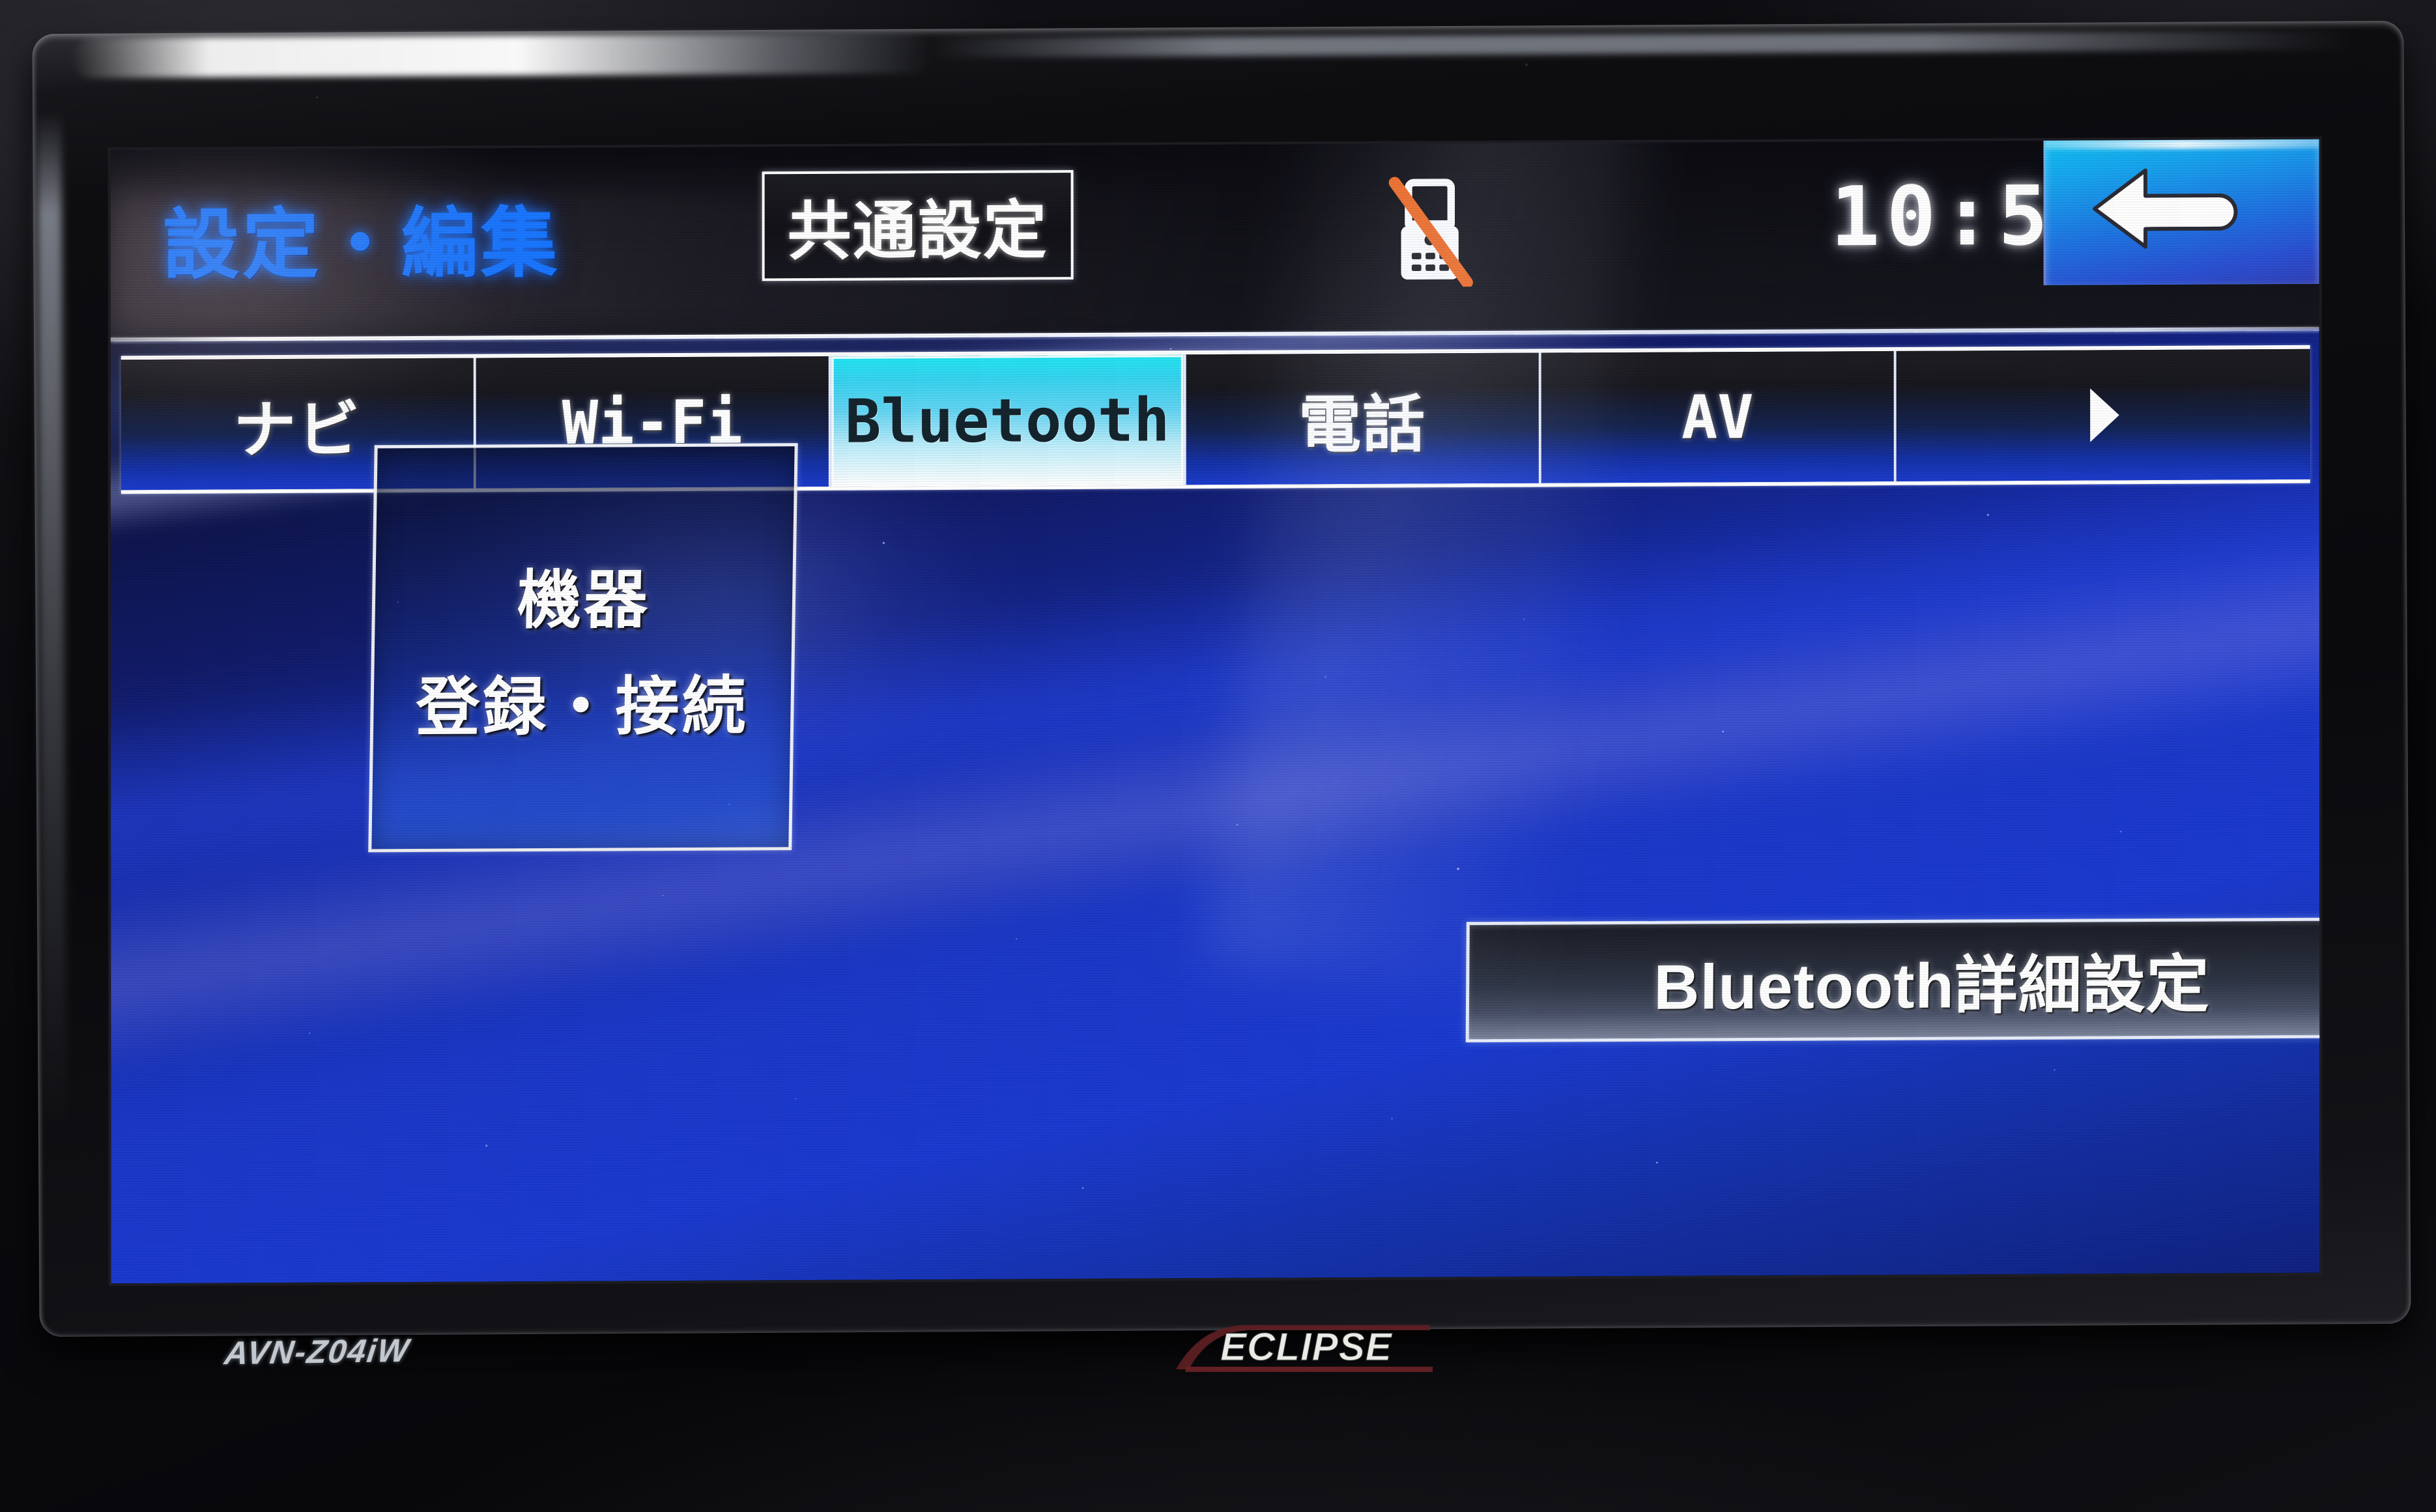 The image size is (2436, 1512). Describe the element at coordinates (1362, 424) in the screenshot. I see `tab-phone-label: 電話` at that location.